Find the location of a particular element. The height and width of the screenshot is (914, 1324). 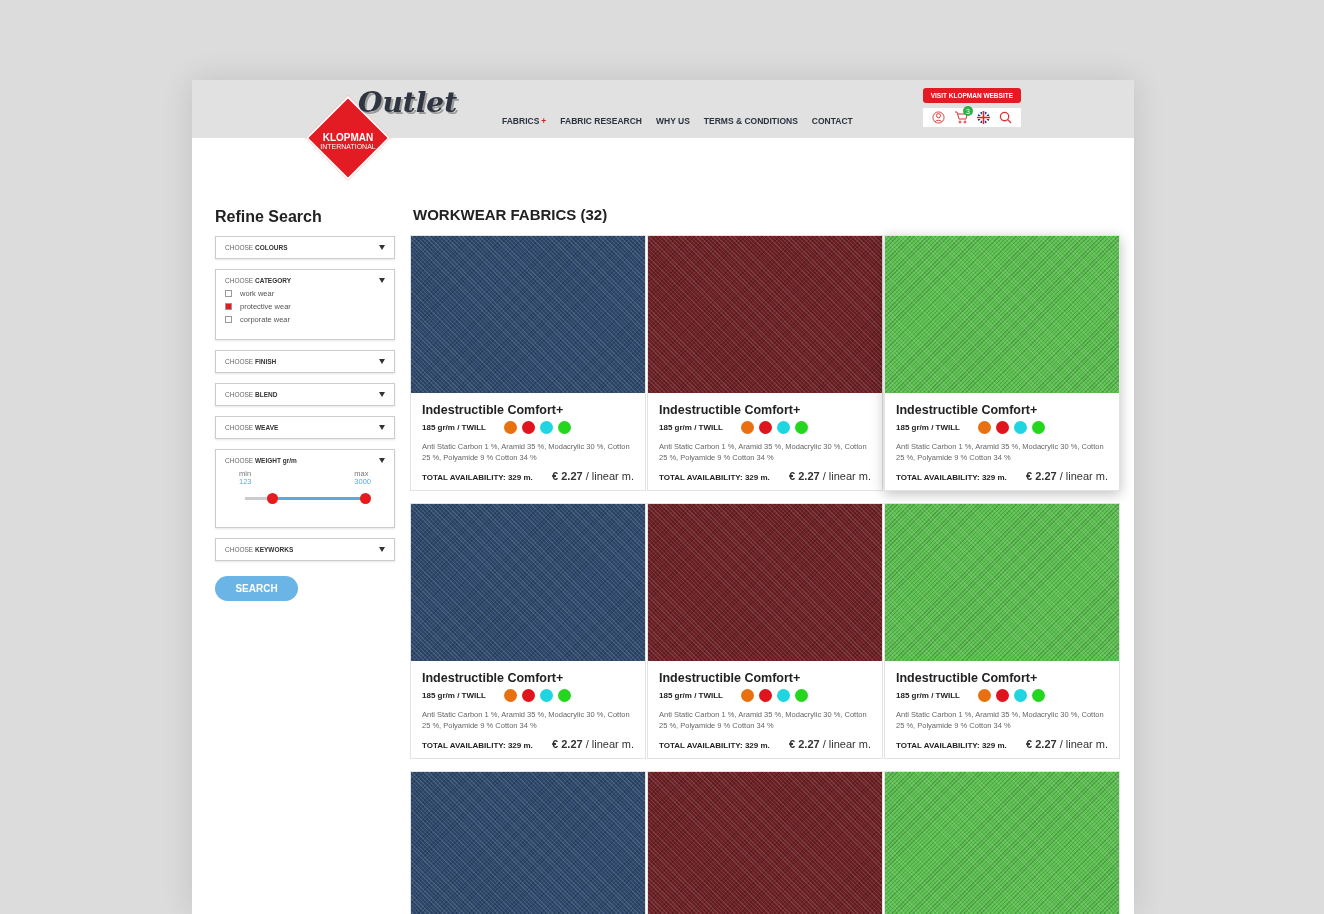

user-icon is located at coordinates (938, 117).